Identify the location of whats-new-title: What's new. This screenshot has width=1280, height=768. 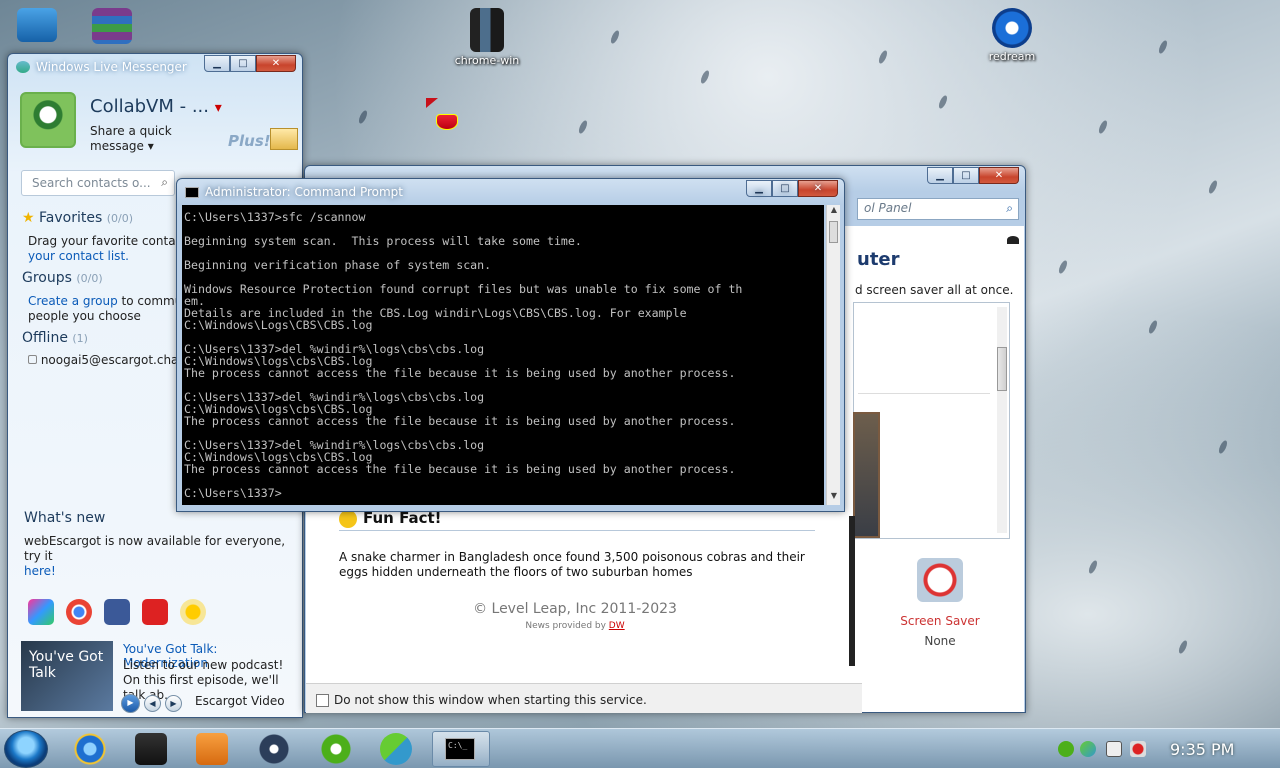
(65, 518).